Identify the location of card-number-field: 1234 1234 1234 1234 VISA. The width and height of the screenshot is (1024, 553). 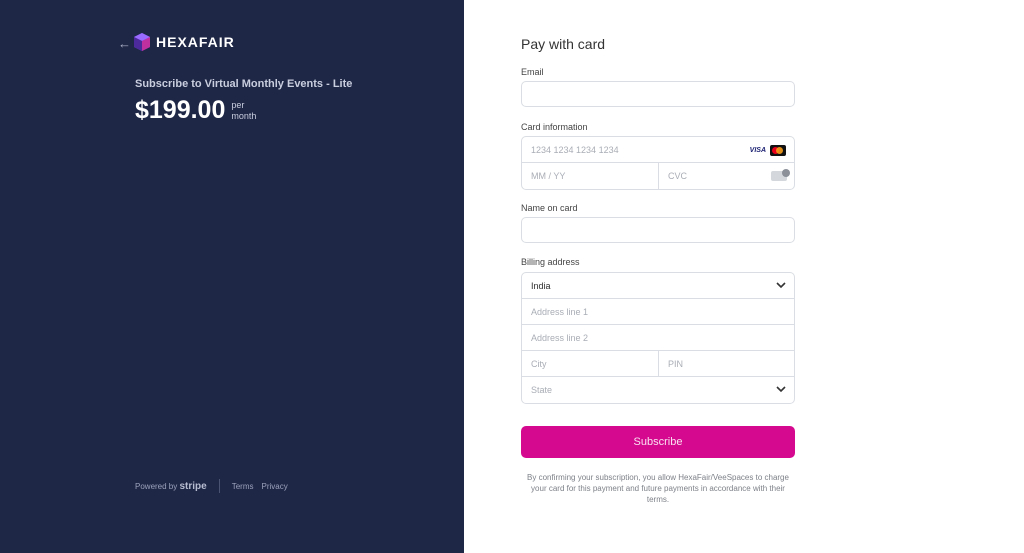
(658, 150).